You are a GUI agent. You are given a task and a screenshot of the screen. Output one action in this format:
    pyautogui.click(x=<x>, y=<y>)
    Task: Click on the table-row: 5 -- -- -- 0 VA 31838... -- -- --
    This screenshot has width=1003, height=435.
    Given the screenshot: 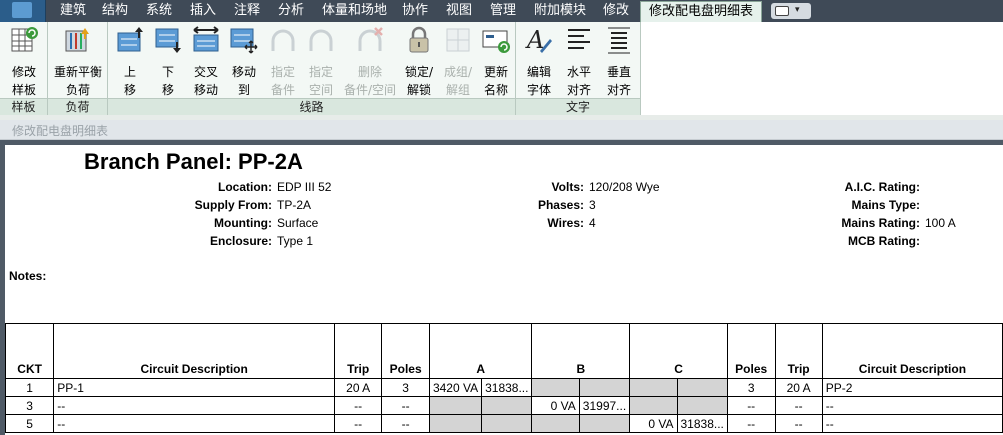 What is the action you would take?
    pyautogui.click(x=504, y=423)
    